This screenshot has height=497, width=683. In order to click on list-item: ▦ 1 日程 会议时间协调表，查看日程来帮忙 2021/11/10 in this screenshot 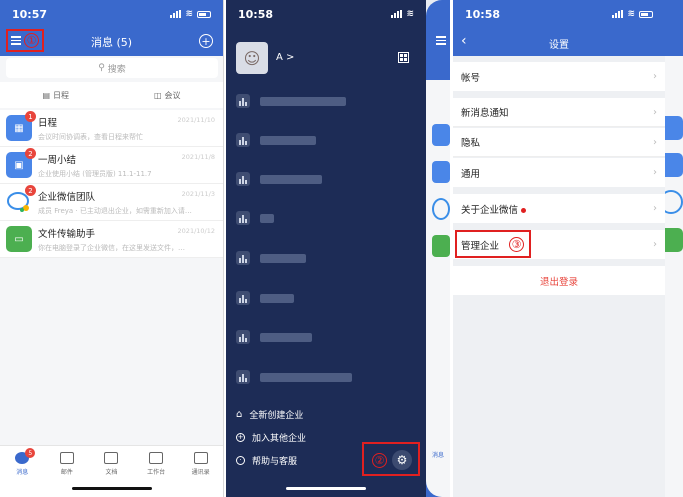, I will do `click(111, 128)`.